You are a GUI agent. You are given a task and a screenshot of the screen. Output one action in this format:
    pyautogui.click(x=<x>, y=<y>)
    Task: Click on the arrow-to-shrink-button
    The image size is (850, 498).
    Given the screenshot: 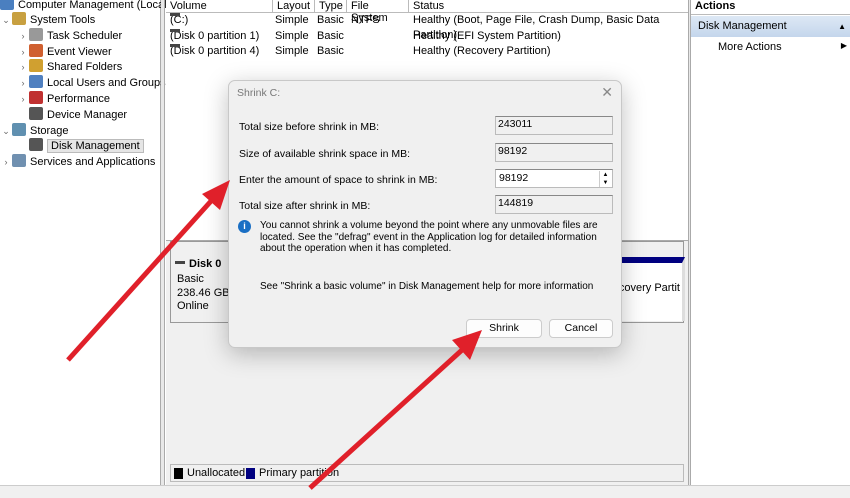 What is the action you would take?
    pyautogui.click(x=395, y=410)
    